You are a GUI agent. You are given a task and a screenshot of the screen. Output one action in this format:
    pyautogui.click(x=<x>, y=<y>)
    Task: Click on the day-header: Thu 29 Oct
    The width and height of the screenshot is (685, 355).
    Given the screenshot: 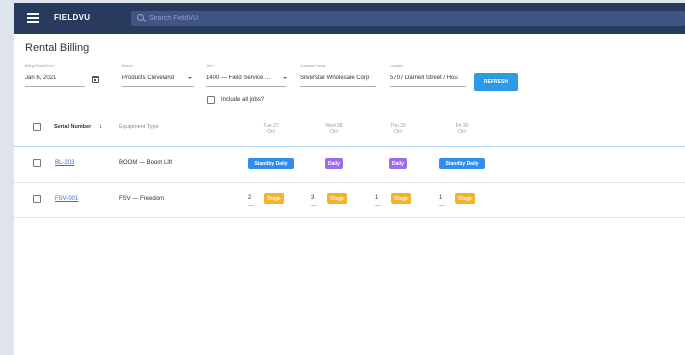 What is the action you would take?
    pyautogui.click(x=398, y=129)
    